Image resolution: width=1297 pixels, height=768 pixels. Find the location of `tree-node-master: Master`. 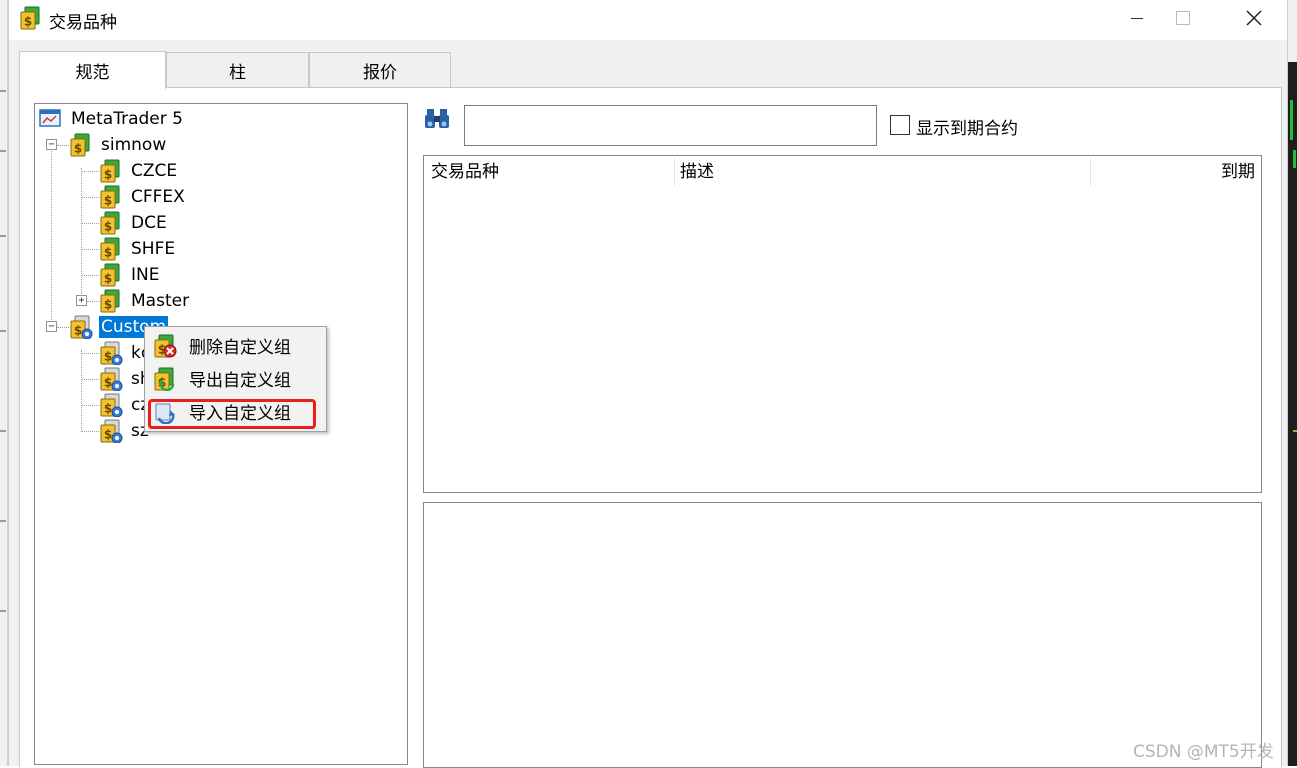

tree-node-master: Master is located at coordinates (145, 301).